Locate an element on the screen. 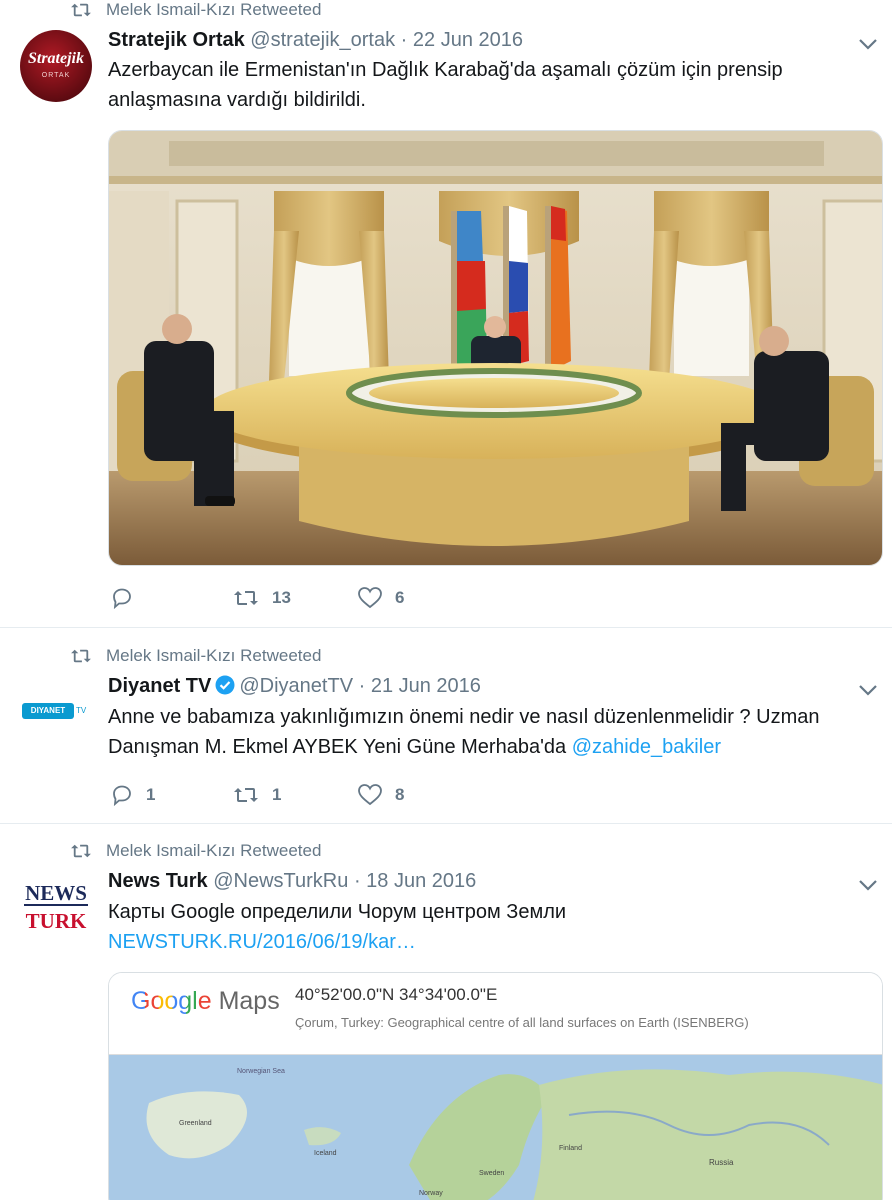 Image resolution: width=892 pixels, height=1200 pixels. svg-text: Norway is located at coordinates (431, 1193).